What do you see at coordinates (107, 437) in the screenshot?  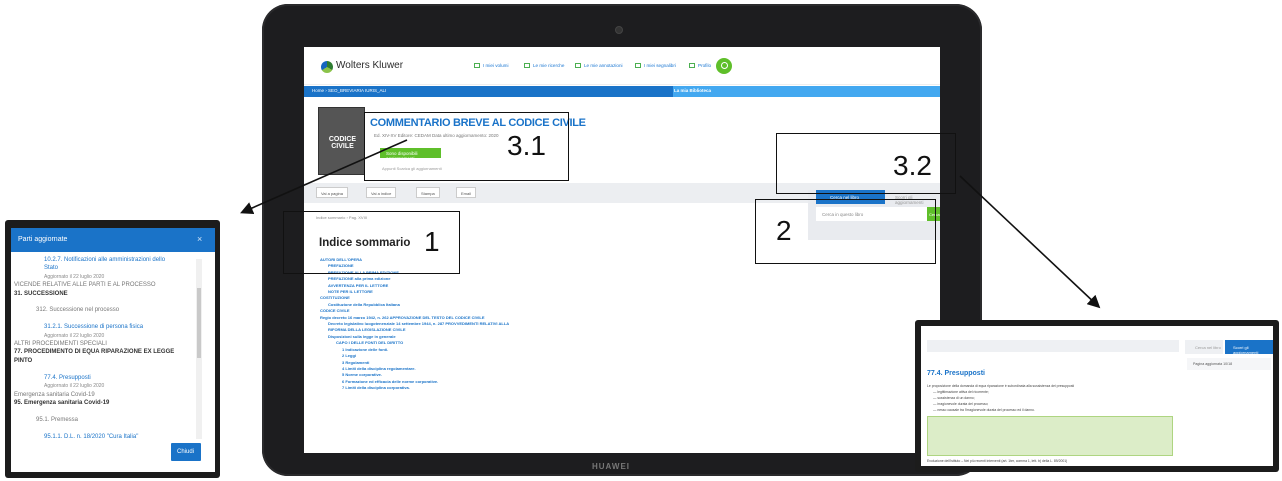 I see `updated-part-item: 95.1.1. D.L. n. 18/2020 "Cura Italia"` at bounding box center [107, 437].